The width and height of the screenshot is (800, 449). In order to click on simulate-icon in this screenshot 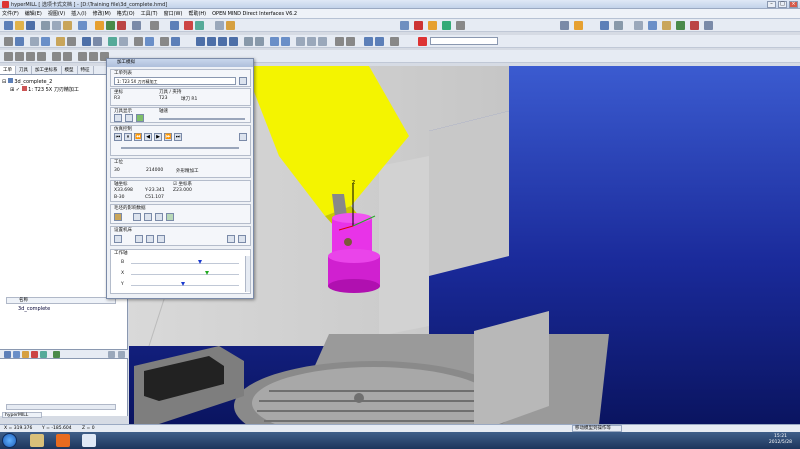, I will do `click(418, 25)`.